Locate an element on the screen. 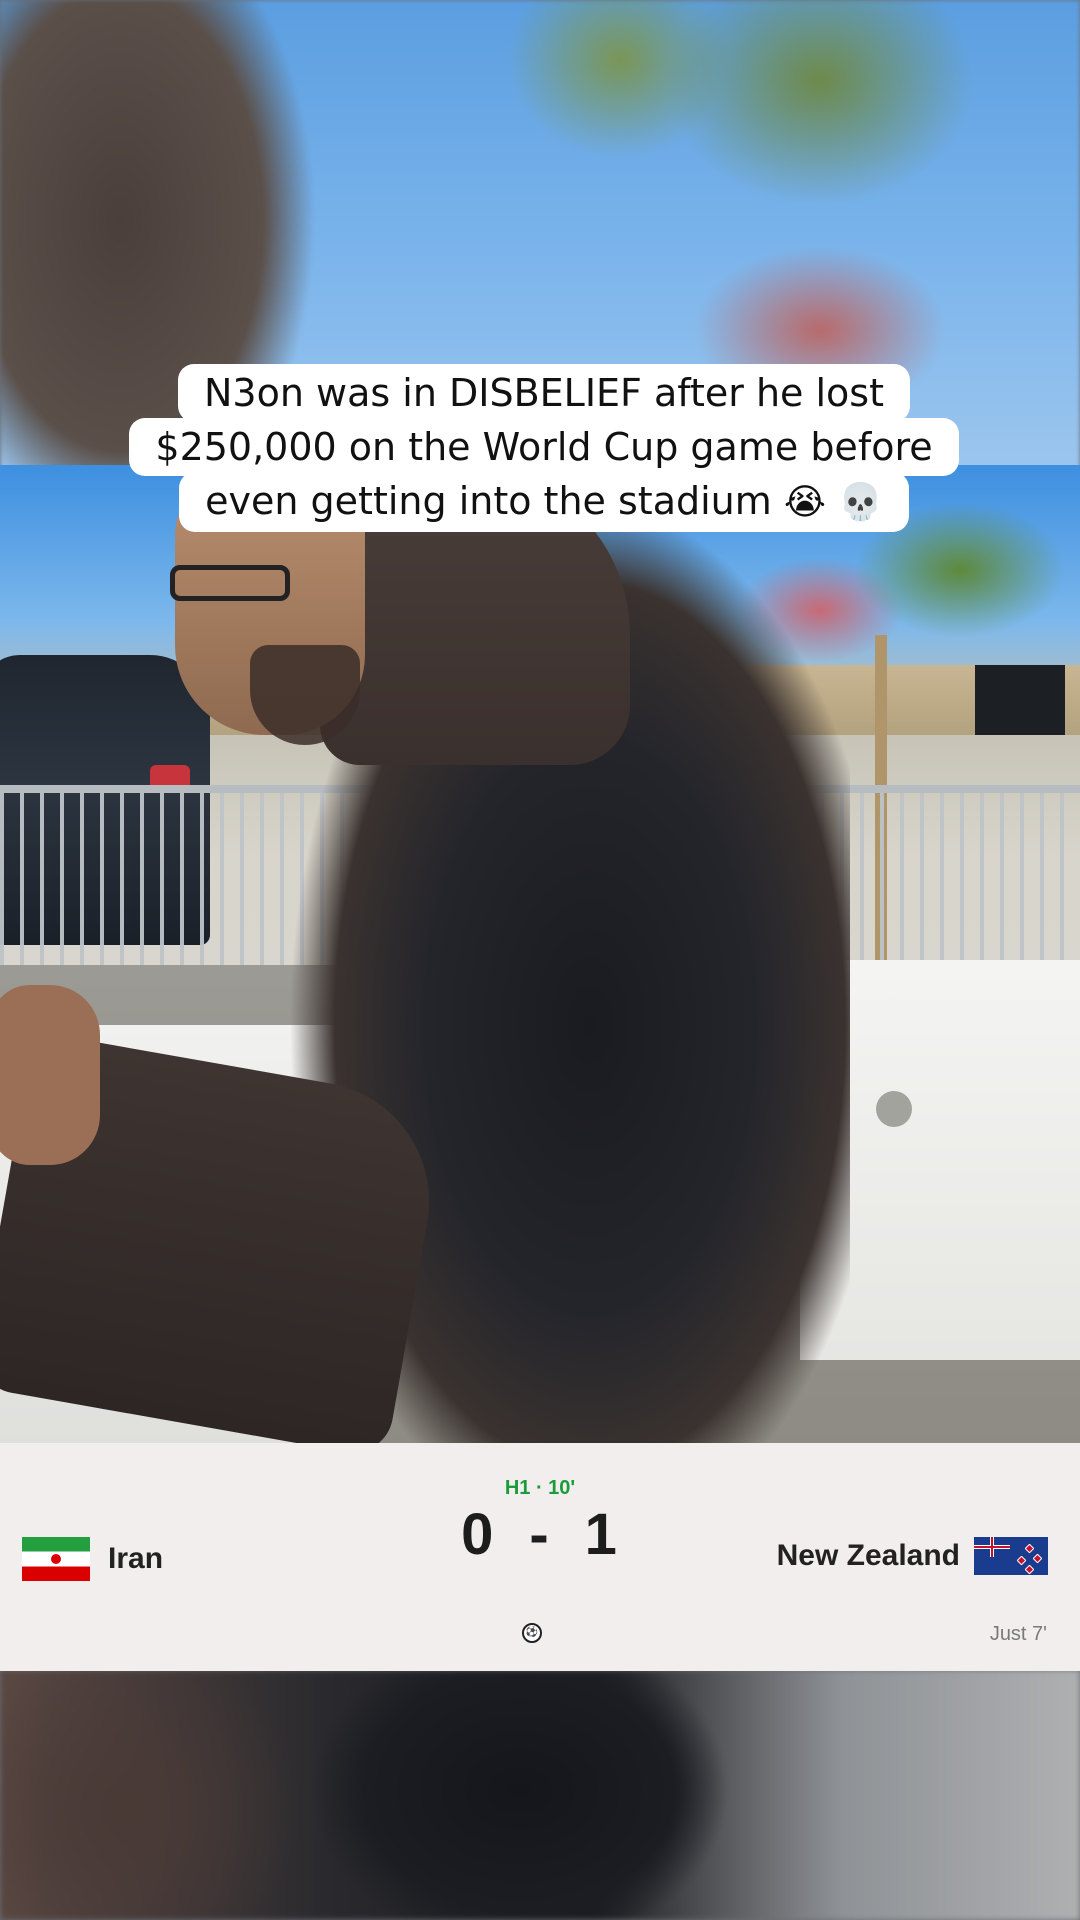 The height and width of the screenshot is (1920, 1080). new-zealand-flag-icon is located at coordinates (1011, 1556).